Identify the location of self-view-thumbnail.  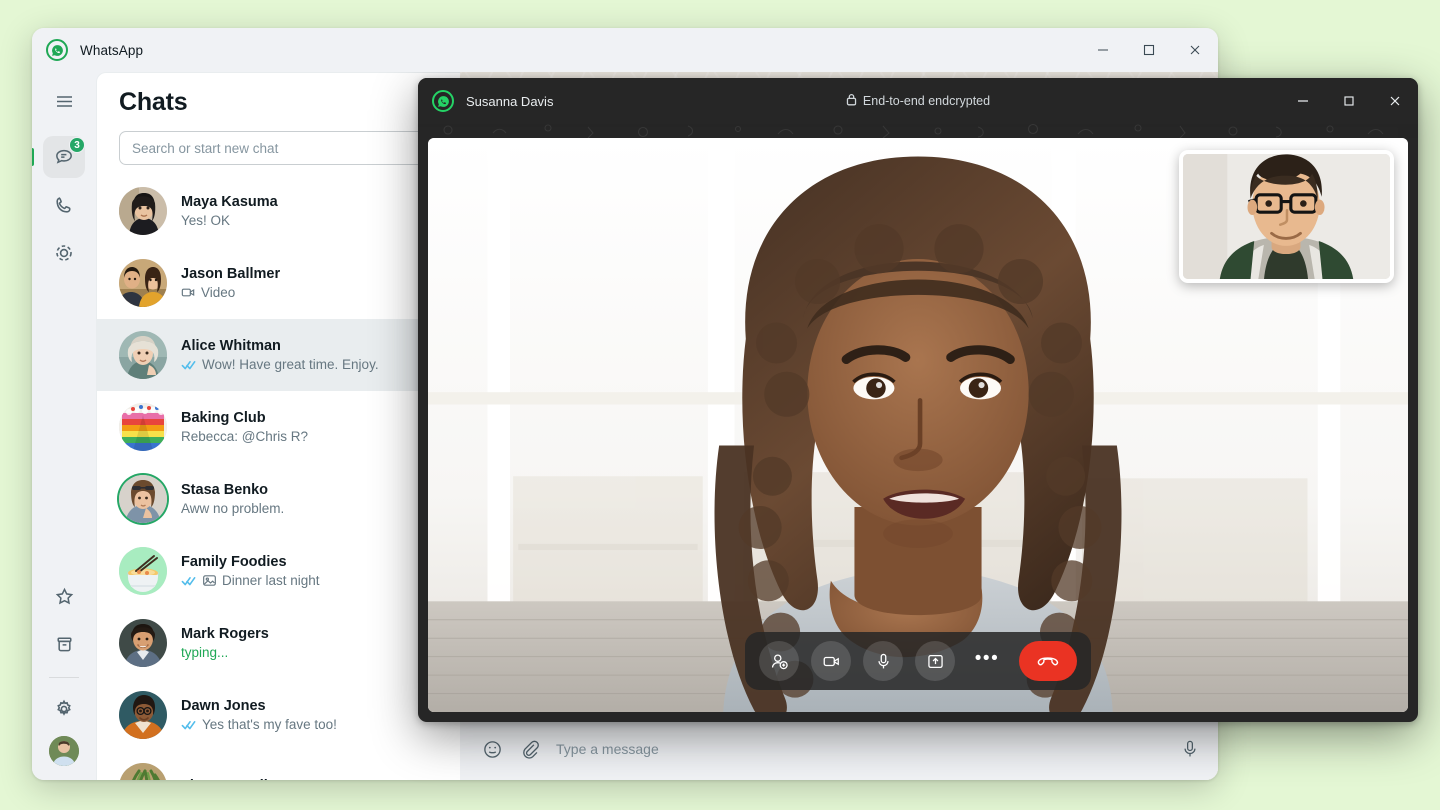
(1286, 216).